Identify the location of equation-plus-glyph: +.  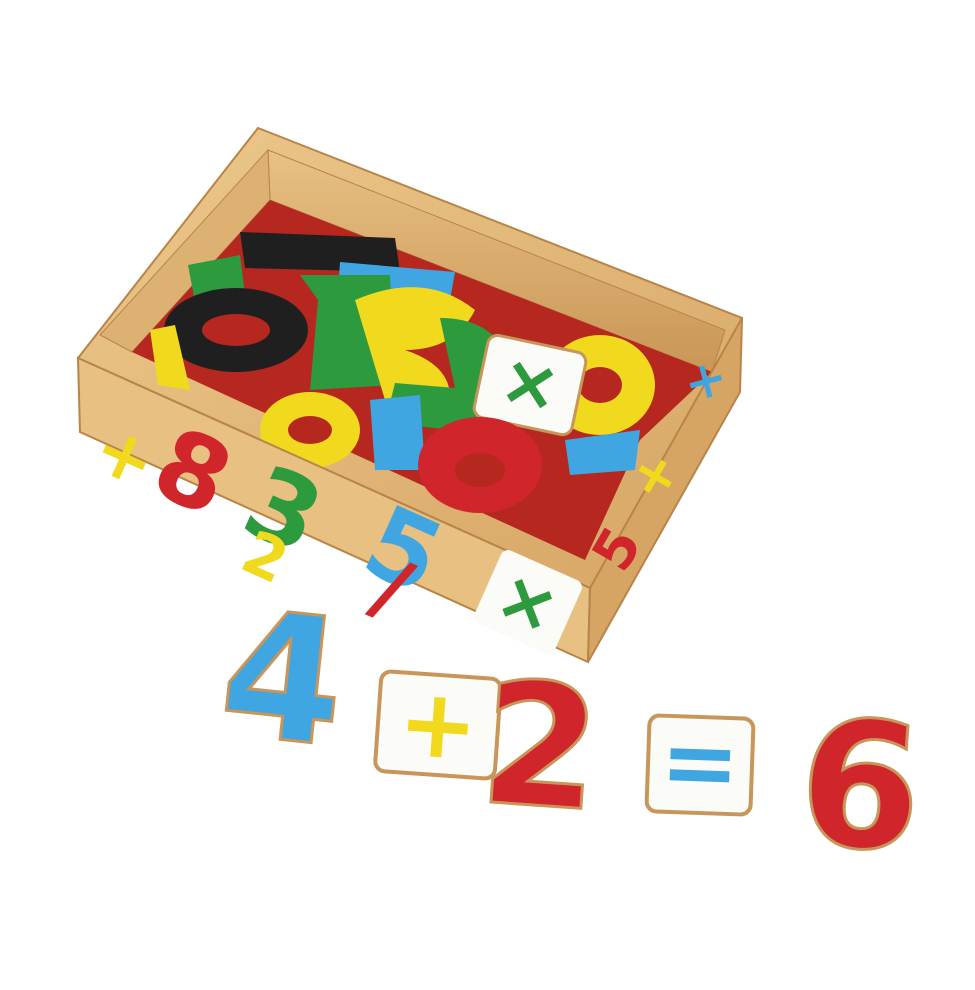
(437, 724).